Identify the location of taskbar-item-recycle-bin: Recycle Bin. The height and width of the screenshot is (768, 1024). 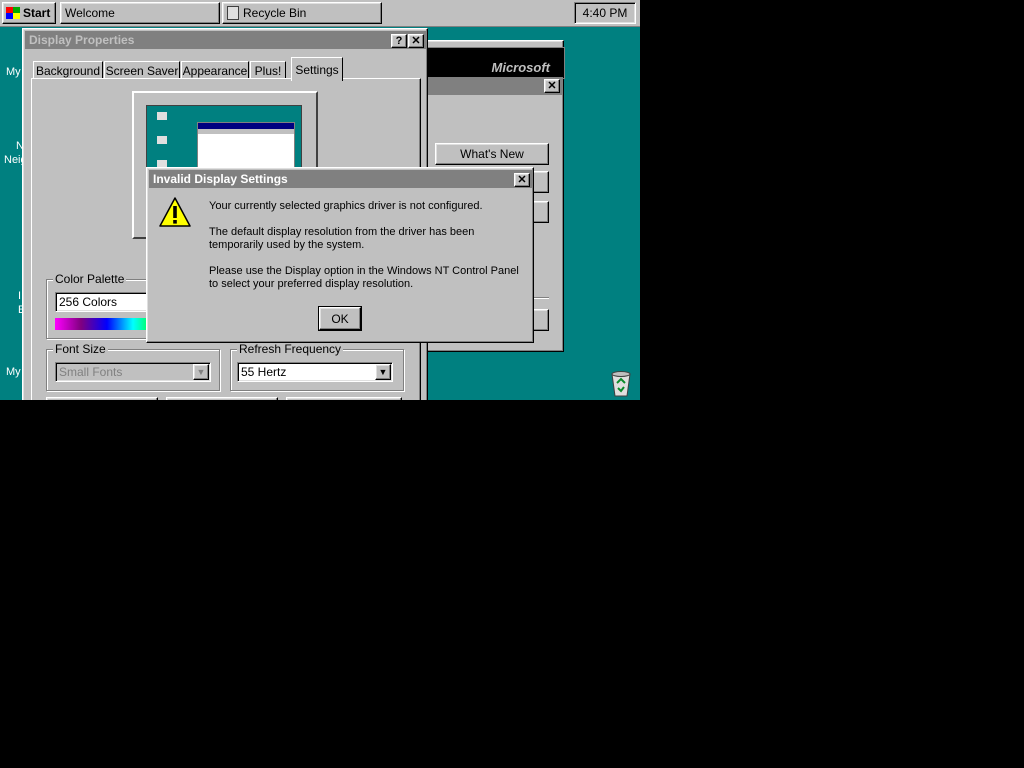
(302, 13).